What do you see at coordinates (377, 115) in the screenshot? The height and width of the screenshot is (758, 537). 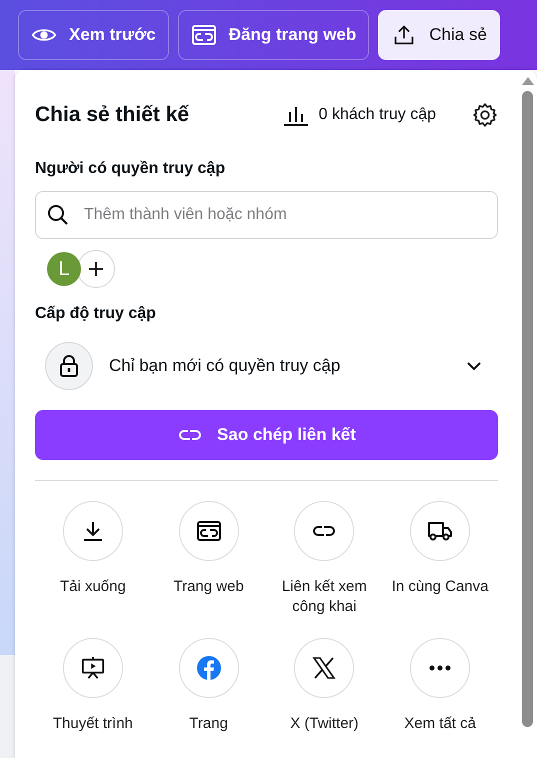 I see `visitor-count: 0 khách truy cập` at bounding box center [377, 115].